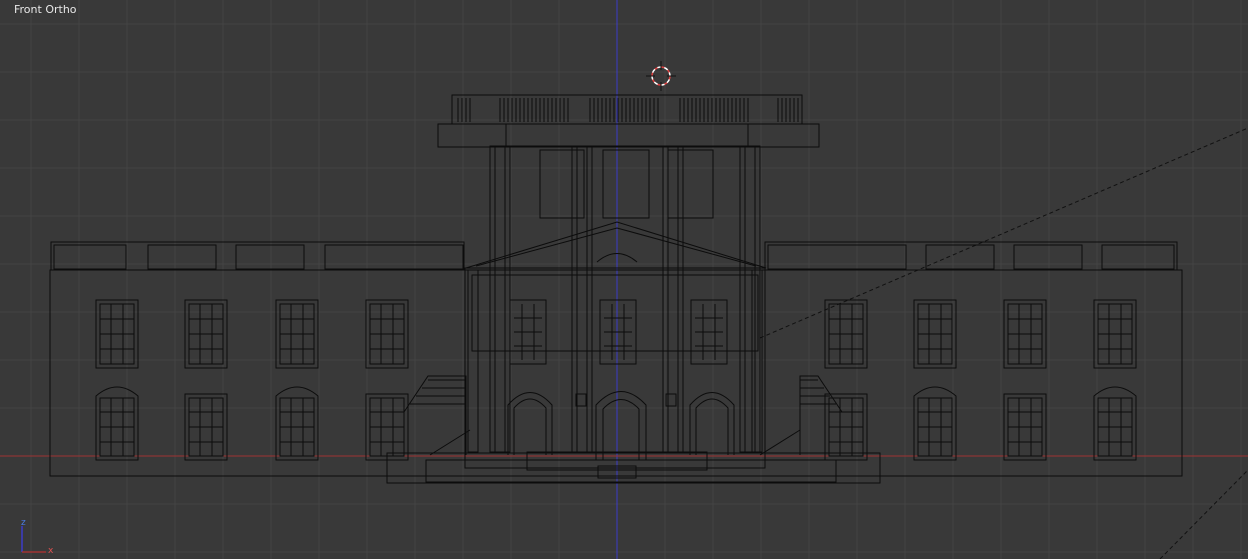 This screenshot has width=1248, height=559. Describe the element at coordinates (51, 551) in the screenshot. I see `gizmo-x-label: x` at that location.